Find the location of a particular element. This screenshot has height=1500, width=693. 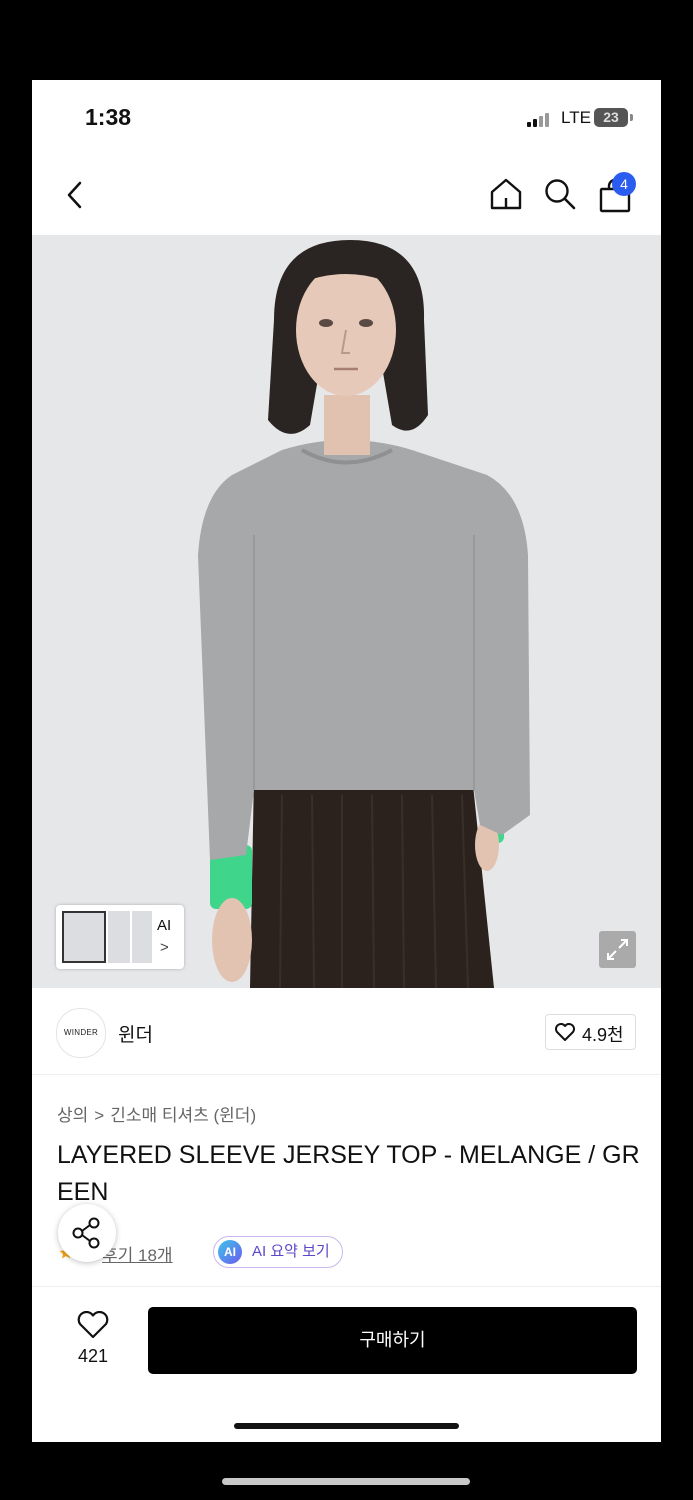

battery-icon: 23 is located at coordinates (611, 117).